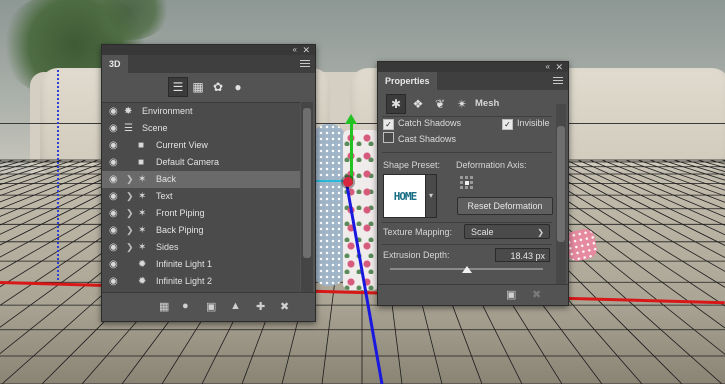 The image size is (725, 384). Describe the element at coordinates (407, 81) in the screenshot. I see `tab-properties: Properties` at that location.